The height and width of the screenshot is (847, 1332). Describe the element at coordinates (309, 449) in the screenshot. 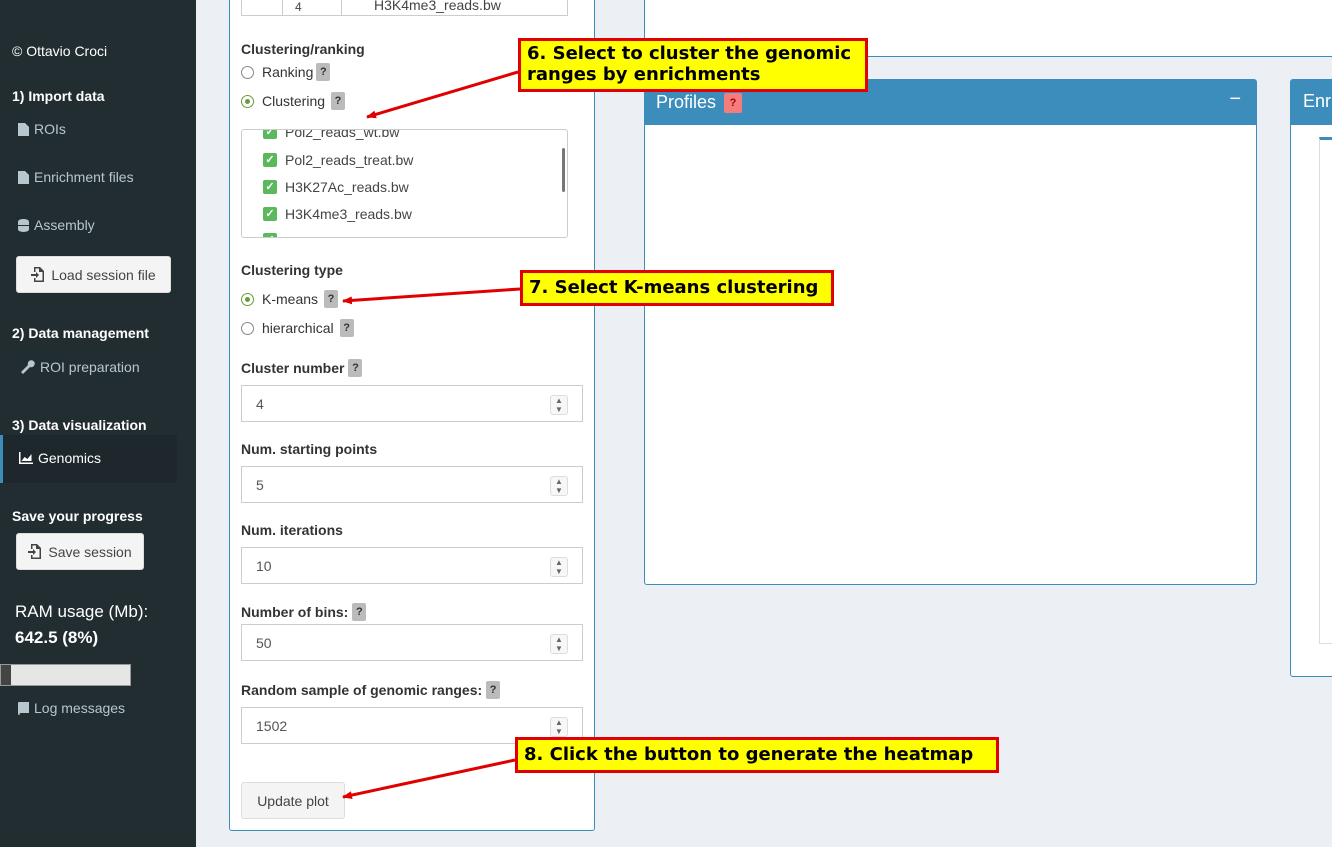

I see `starting-points-label: Num. starting points` at that location.